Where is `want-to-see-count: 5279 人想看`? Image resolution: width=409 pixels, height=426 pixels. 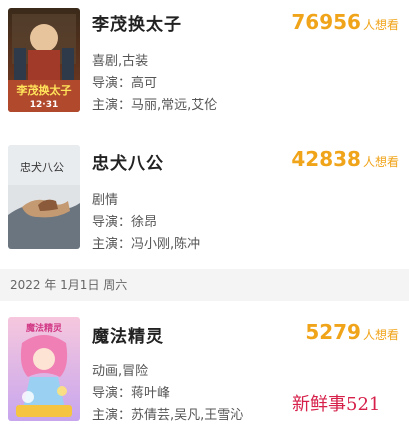 want-to-see-count: 5279 人想看 is located at coordinates (352, 332).